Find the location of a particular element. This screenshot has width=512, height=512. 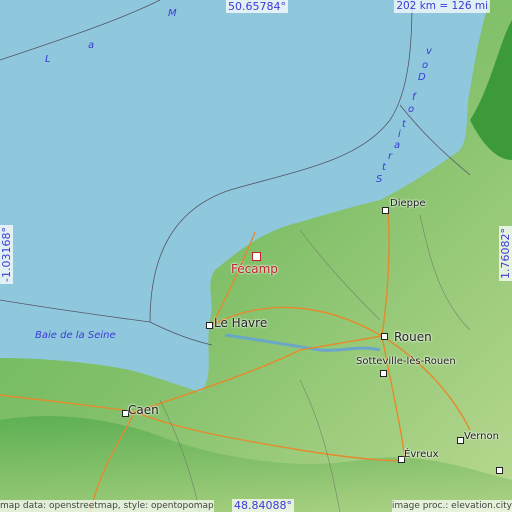

attribution-right: image proc.: elevation.city is located at coordinates (451, 506).